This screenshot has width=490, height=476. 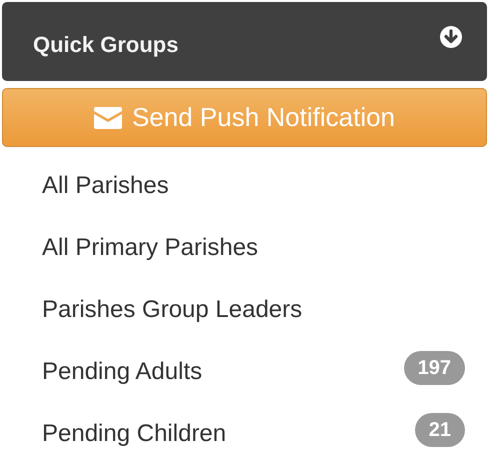 What do you see at coordinates (434, 368) in the screenshot?
I see `count-badge: 197` at bounding box center [434, 368].